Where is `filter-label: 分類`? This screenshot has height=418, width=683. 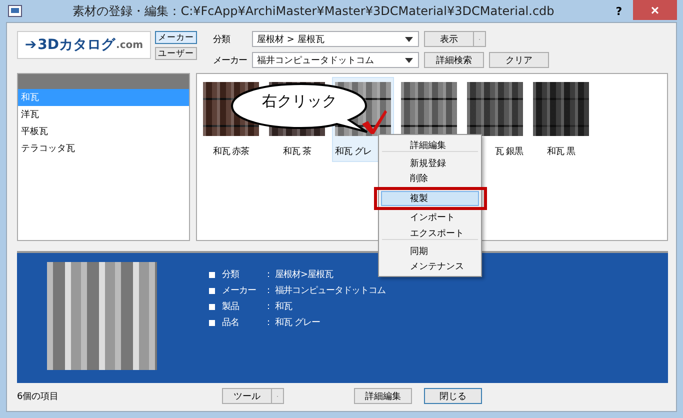
filter-label: 分類 is located at coordinates (222, 40).